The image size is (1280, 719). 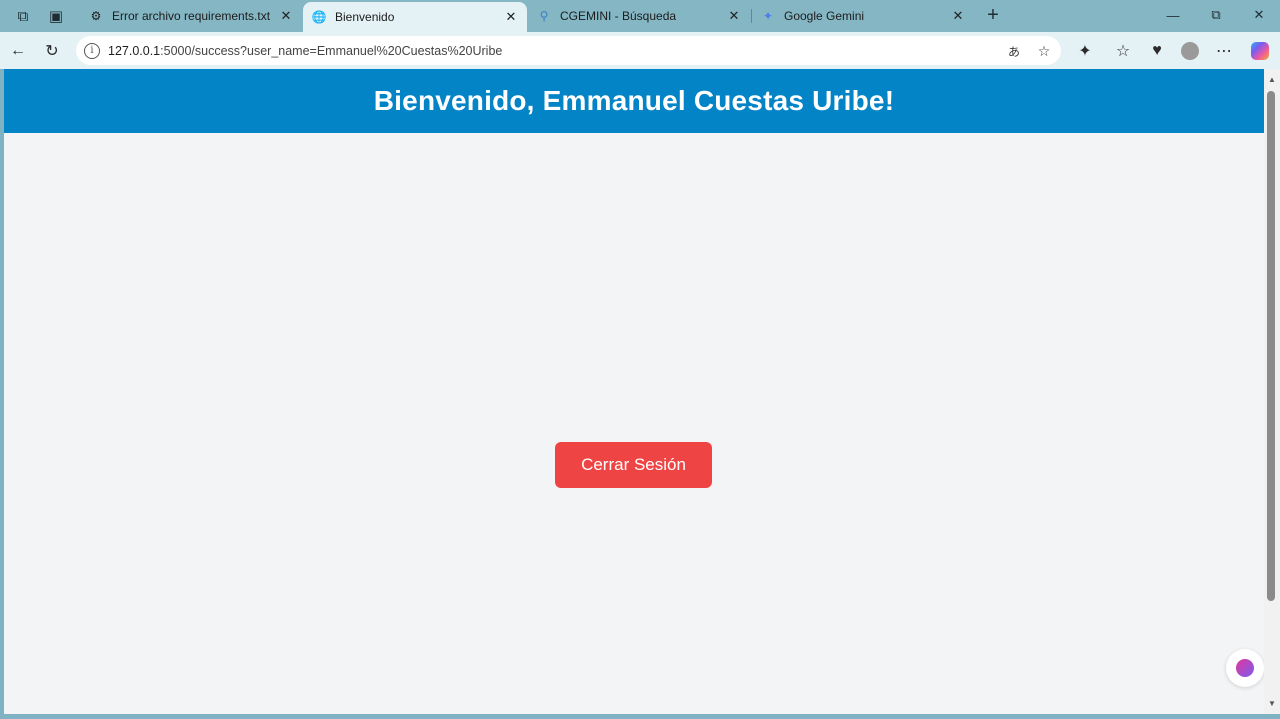 I want to click on logout-button: Cerrar Sesión, so click(x=633, y=465).